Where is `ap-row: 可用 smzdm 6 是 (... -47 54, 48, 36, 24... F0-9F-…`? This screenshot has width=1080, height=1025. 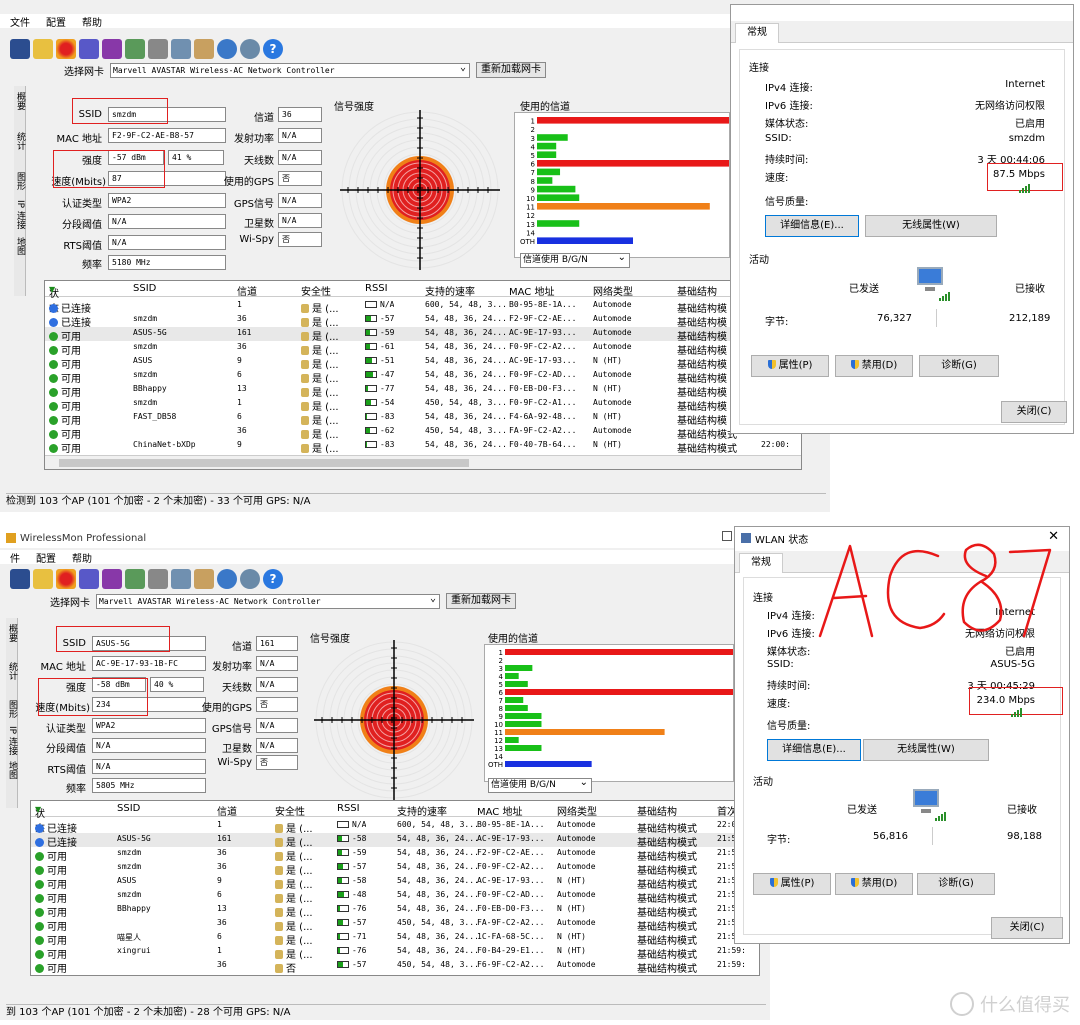
ap-row: 可用 smzdm 6 是 (... -47 54, 48, 36, 24... F0-9F-… is located at coordinates (423, 377).